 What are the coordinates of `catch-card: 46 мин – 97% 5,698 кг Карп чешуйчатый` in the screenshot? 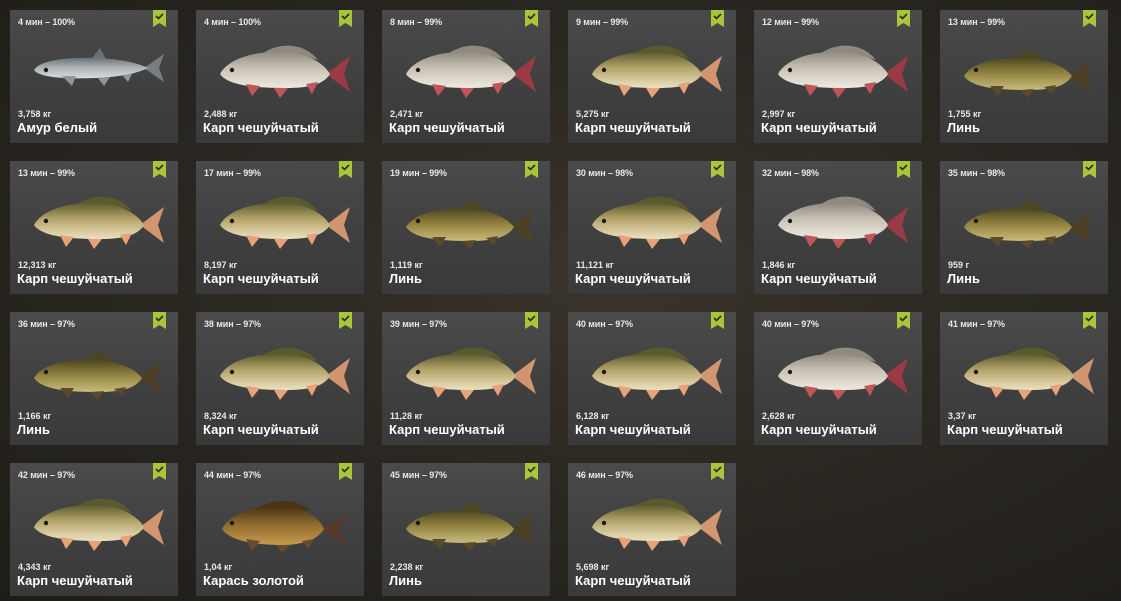 It's located at (652, 529).